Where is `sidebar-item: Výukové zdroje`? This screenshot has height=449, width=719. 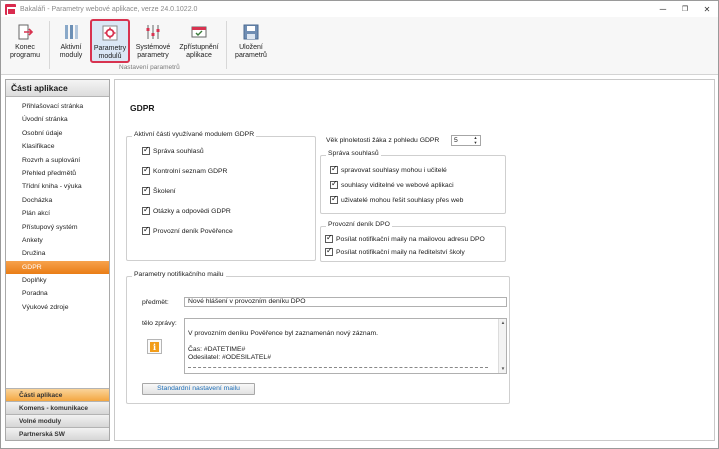
sidebar-item: Výukové zdroje is located at coordinates (57, 307).